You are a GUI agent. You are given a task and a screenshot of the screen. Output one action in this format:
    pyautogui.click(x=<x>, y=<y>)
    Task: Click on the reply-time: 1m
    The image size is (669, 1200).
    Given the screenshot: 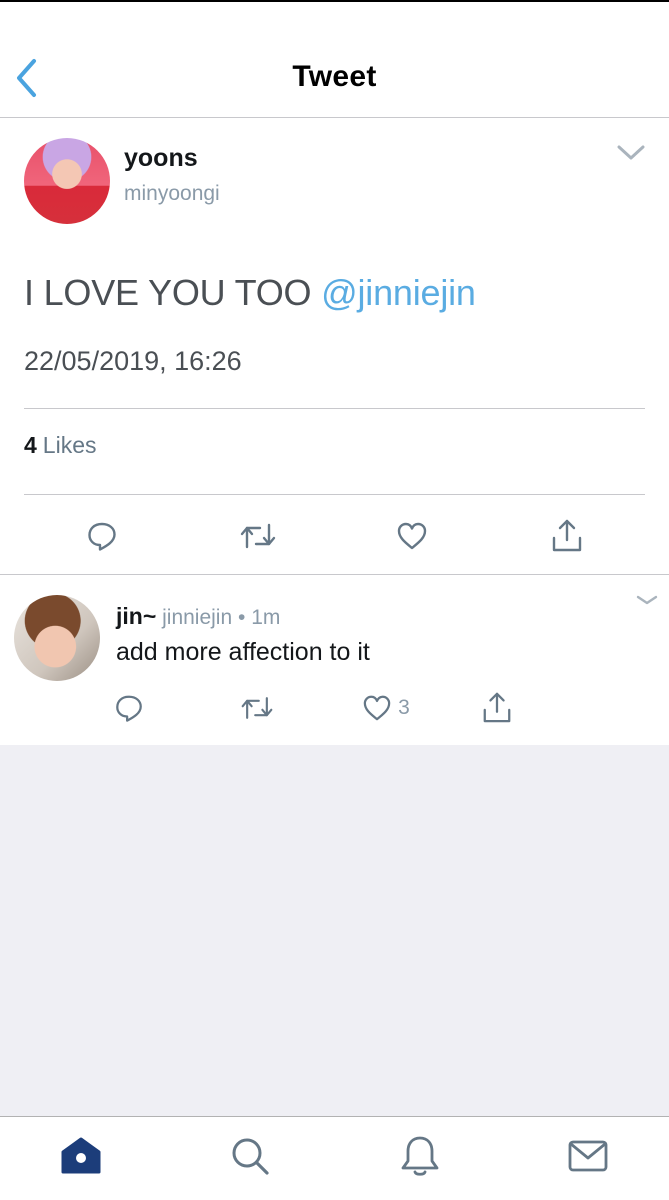 What is the action you would take?
    pyautogui.click(x=266, y=617)
    